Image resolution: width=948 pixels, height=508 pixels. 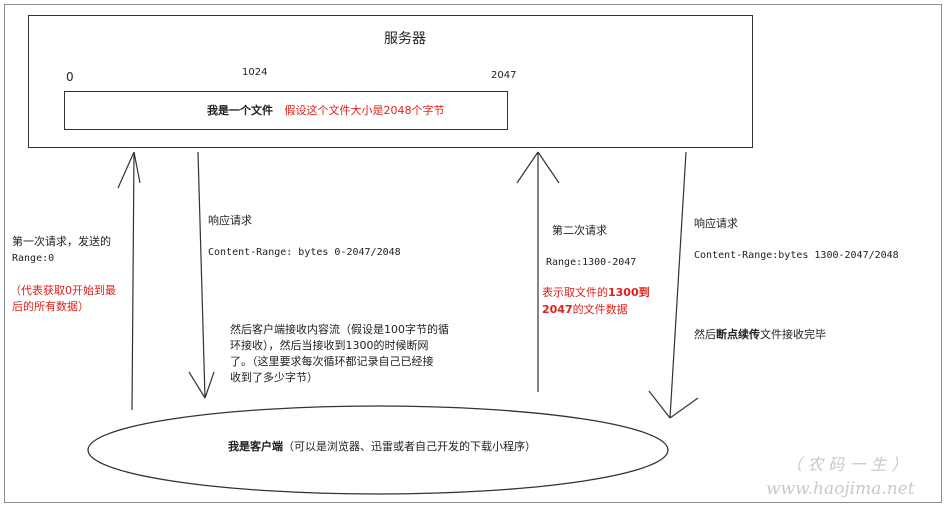 I want to click on second-request-note-c: 2047, so click(x=557, y=309).